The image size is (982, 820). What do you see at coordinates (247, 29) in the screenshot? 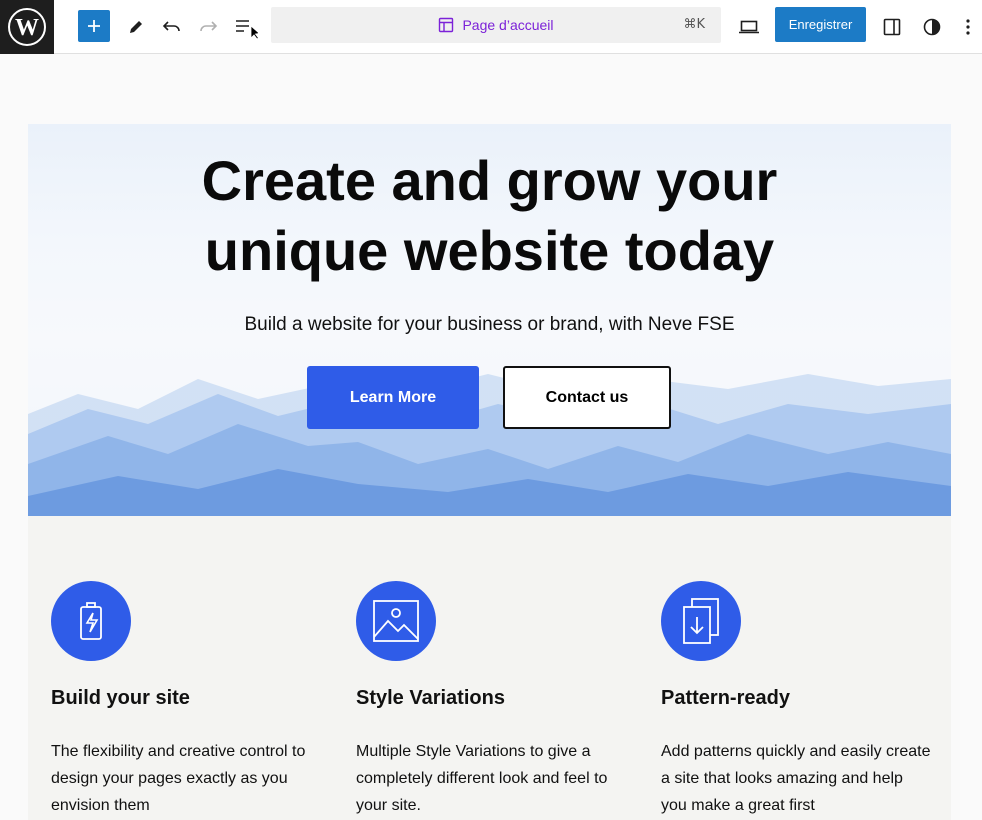
I see `list-view-icon` at bounding box center [247, 29].